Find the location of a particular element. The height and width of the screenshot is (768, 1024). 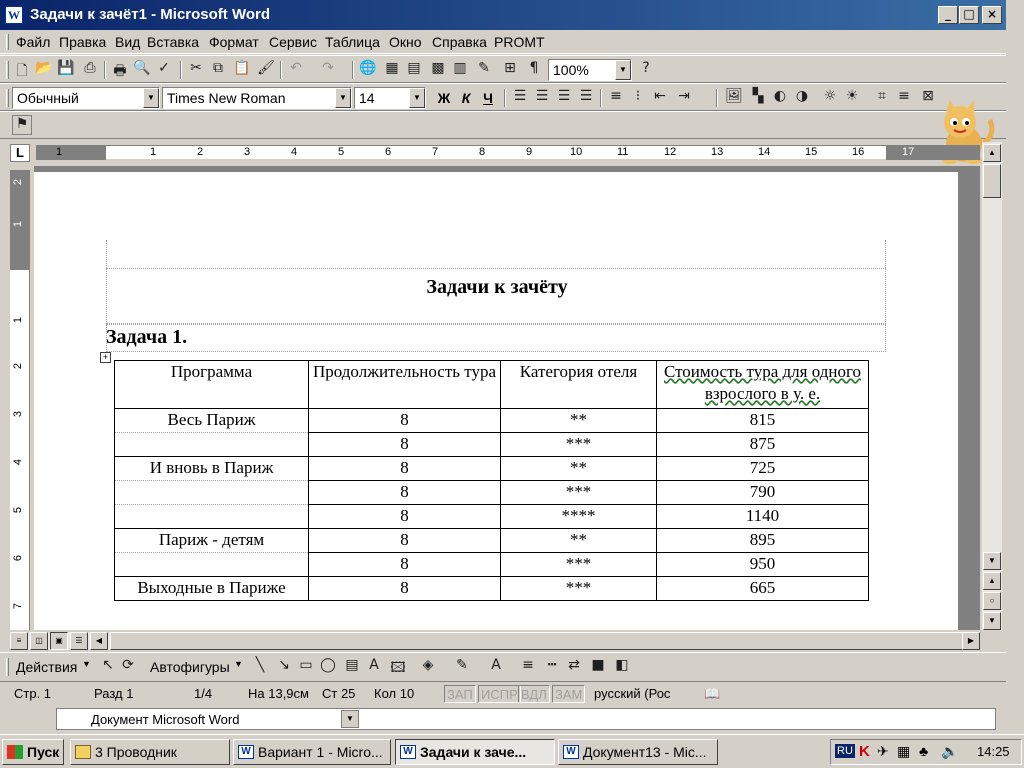

align-left-icon: ☰ is located at coordinates (520, 98).